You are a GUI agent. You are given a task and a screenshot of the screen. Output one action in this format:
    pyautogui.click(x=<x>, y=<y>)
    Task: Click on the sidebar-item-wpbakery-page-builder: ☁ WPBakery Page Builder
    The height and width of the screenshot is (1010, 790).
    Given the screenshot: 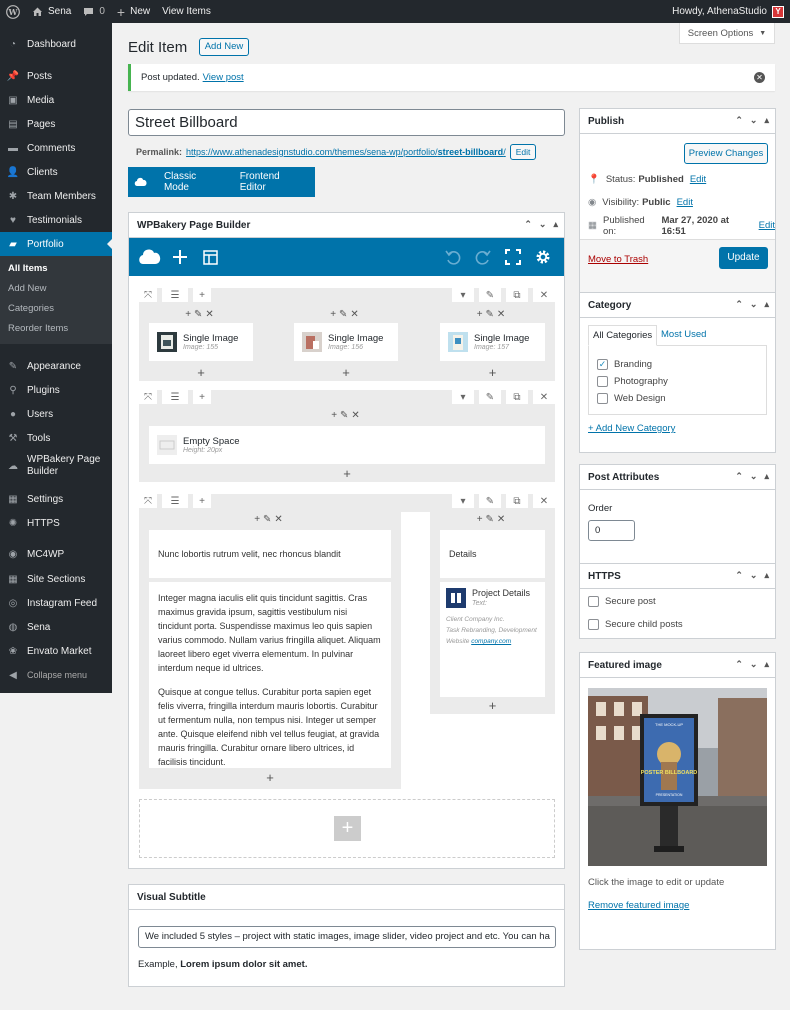 What is the action you would take?
    pyautogui.click(x=56, y=466)
    